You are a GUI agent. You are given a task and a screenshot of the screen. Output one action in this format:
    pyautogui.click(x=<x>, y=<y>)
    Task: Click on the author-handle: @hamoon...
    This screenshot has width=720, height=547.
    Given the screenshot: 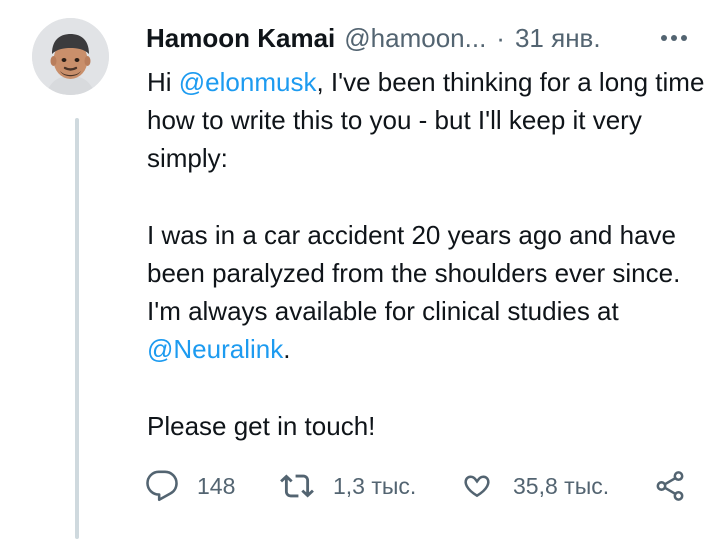 What is the action you would take?
    pyautogui.click(x=415, y=38)
    